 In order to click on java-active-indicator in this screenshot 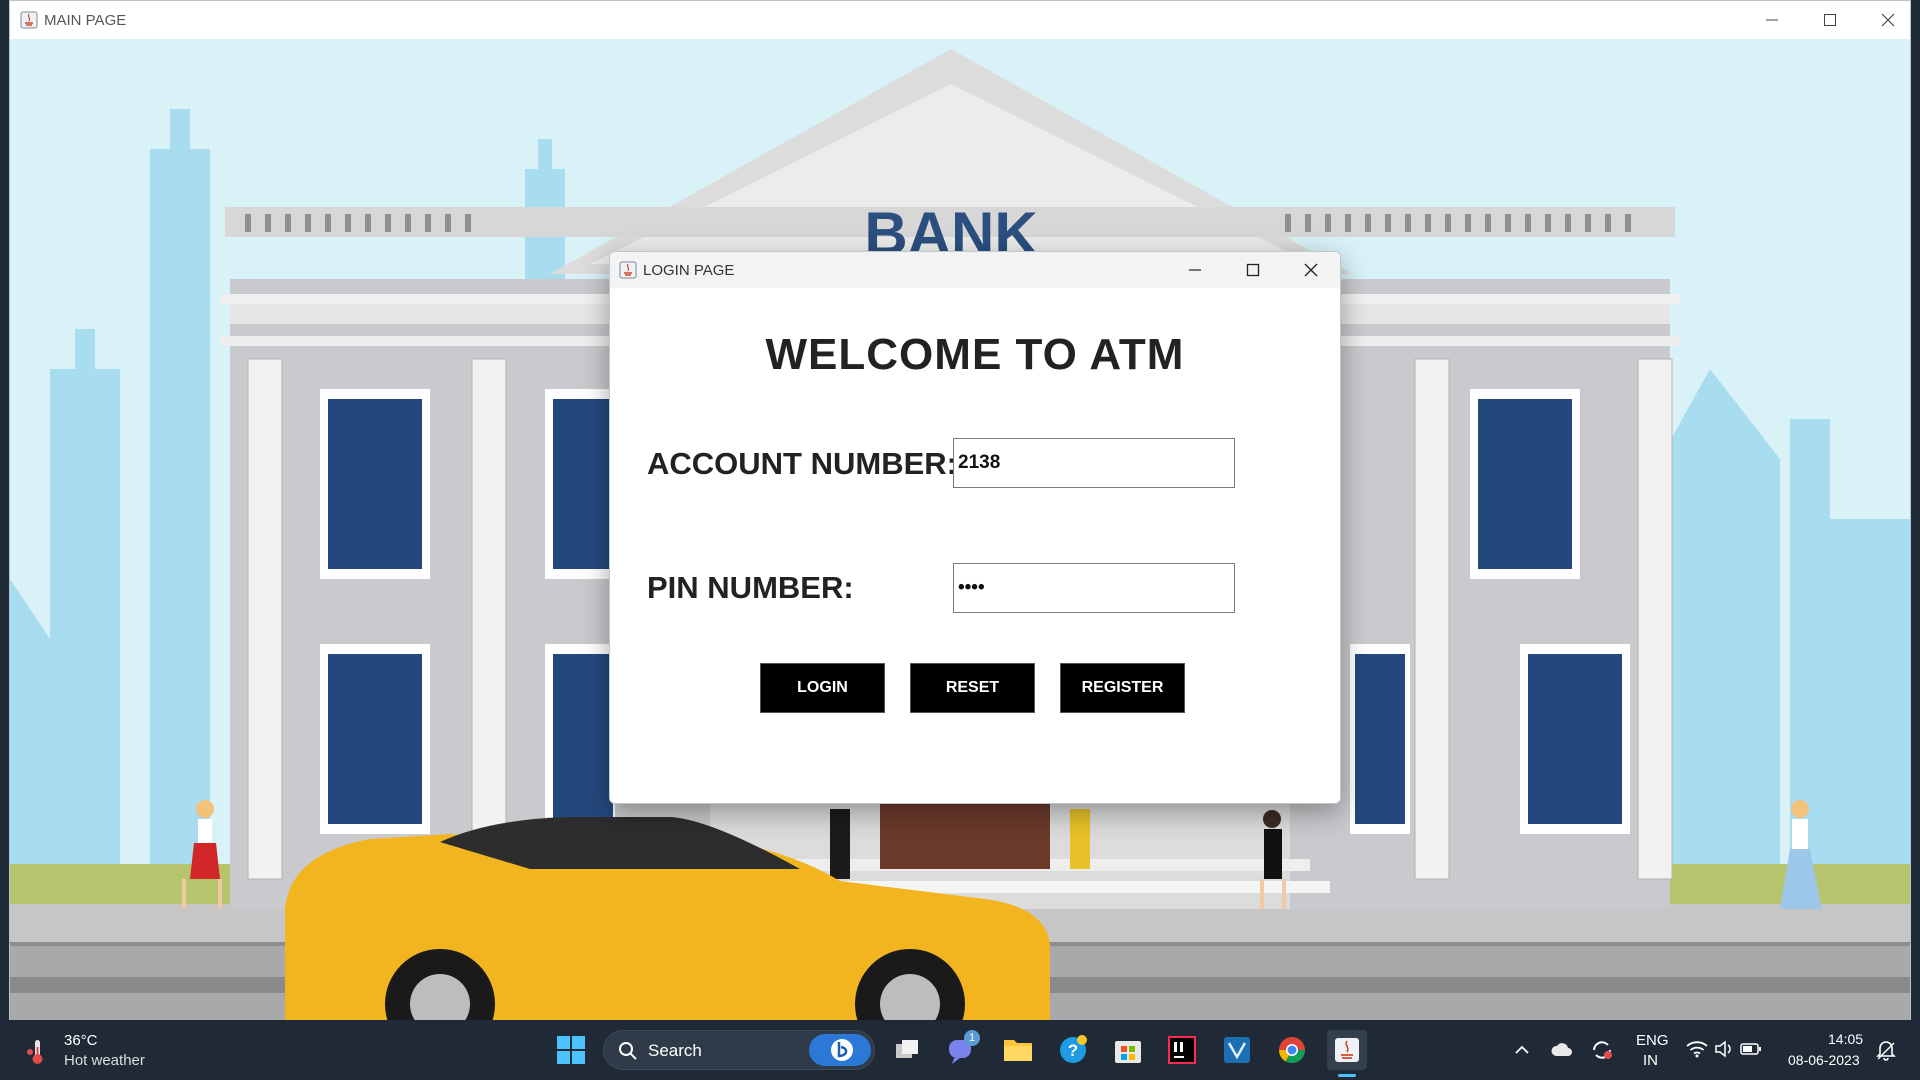, I will do `click(1347, 1075)`.